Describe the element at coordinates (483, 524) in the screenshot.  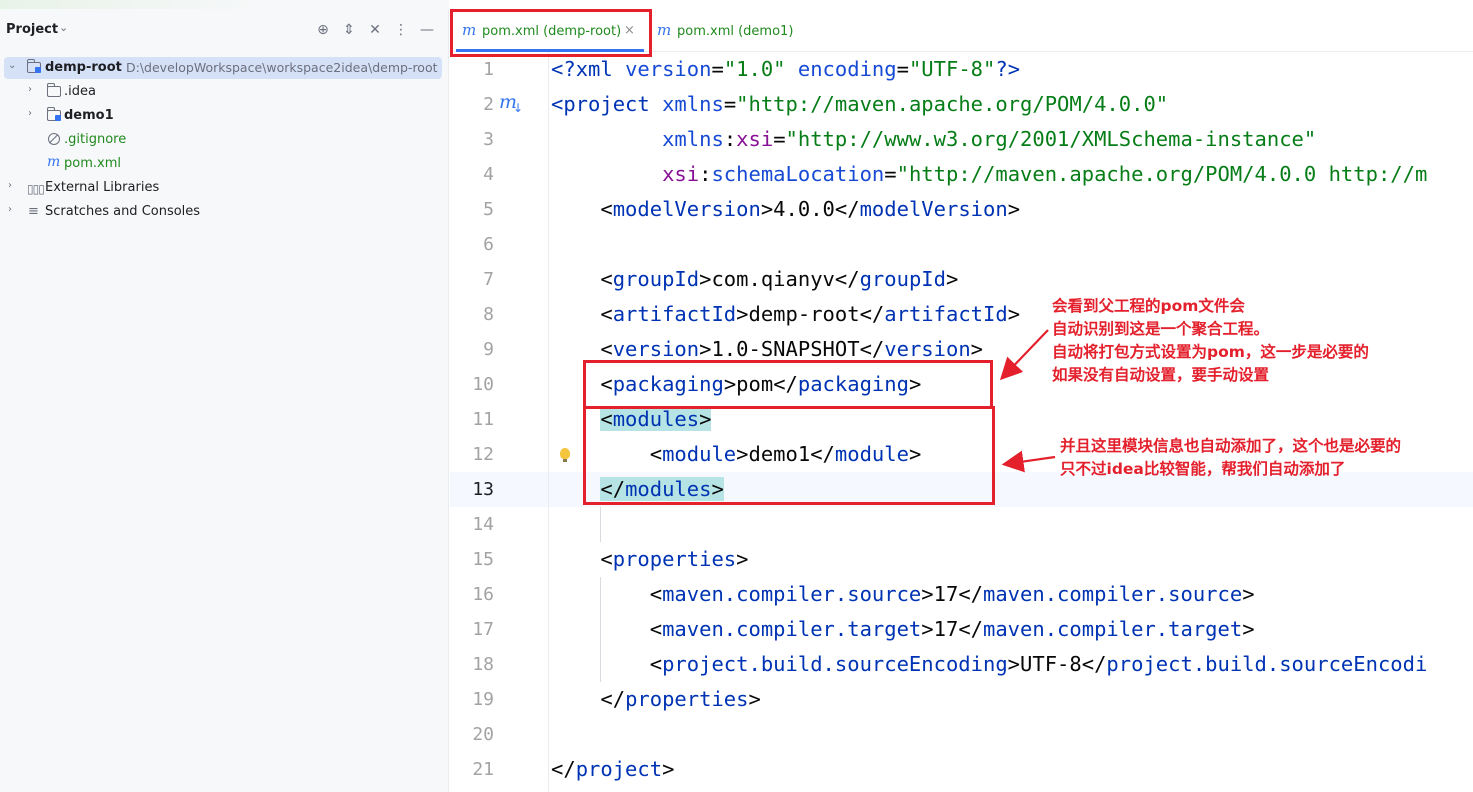
I see `line-number: 14` at that location.